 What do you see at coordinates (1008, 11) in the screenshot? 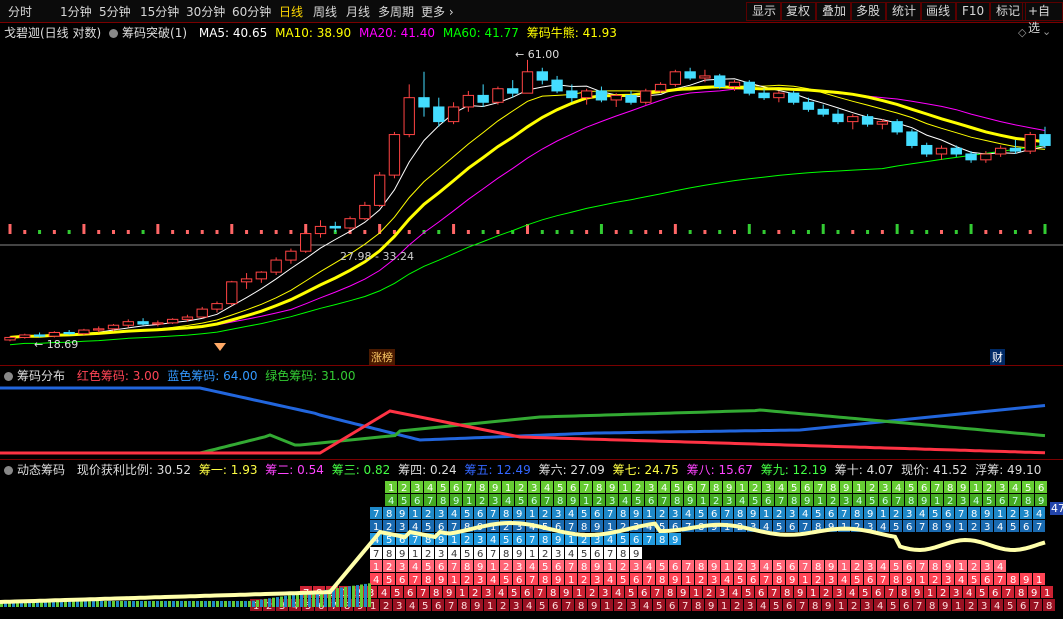
I see `toolbar-button-7: 标记` at bounding box center [1008, 11].